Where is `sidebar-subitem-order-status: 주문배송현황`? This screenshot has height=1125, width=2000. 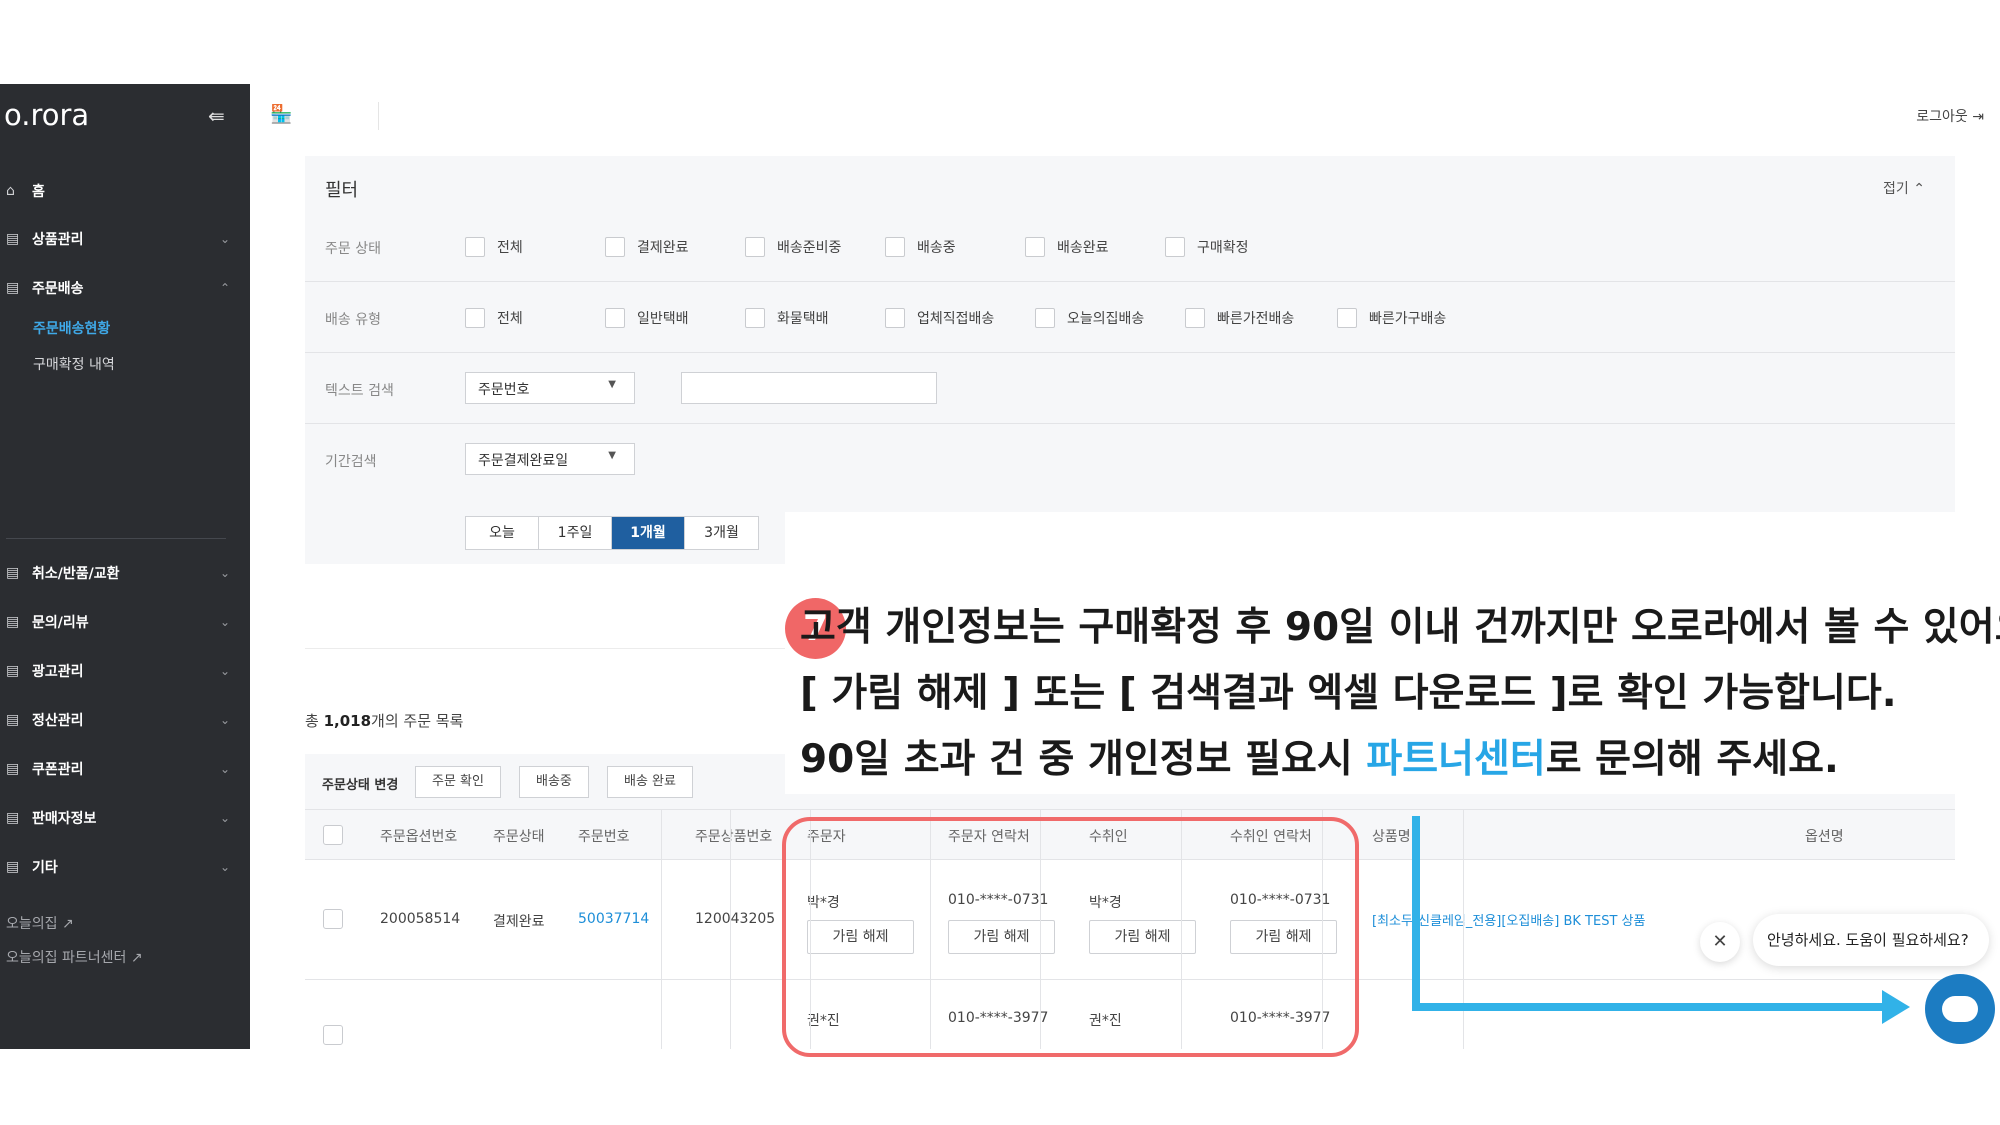 sidebar-subitem-order-status: 주문배송현황 is located at coordinates (71, 328).